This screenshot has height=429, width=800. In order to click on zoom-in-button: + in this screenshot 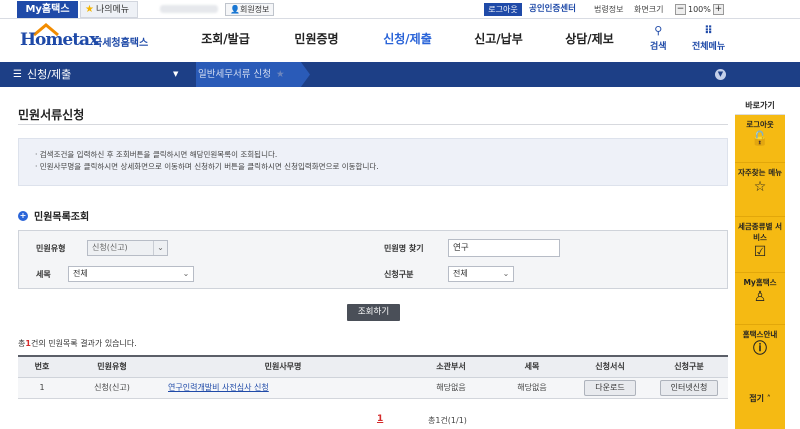, I will do `click(718, 9)`.